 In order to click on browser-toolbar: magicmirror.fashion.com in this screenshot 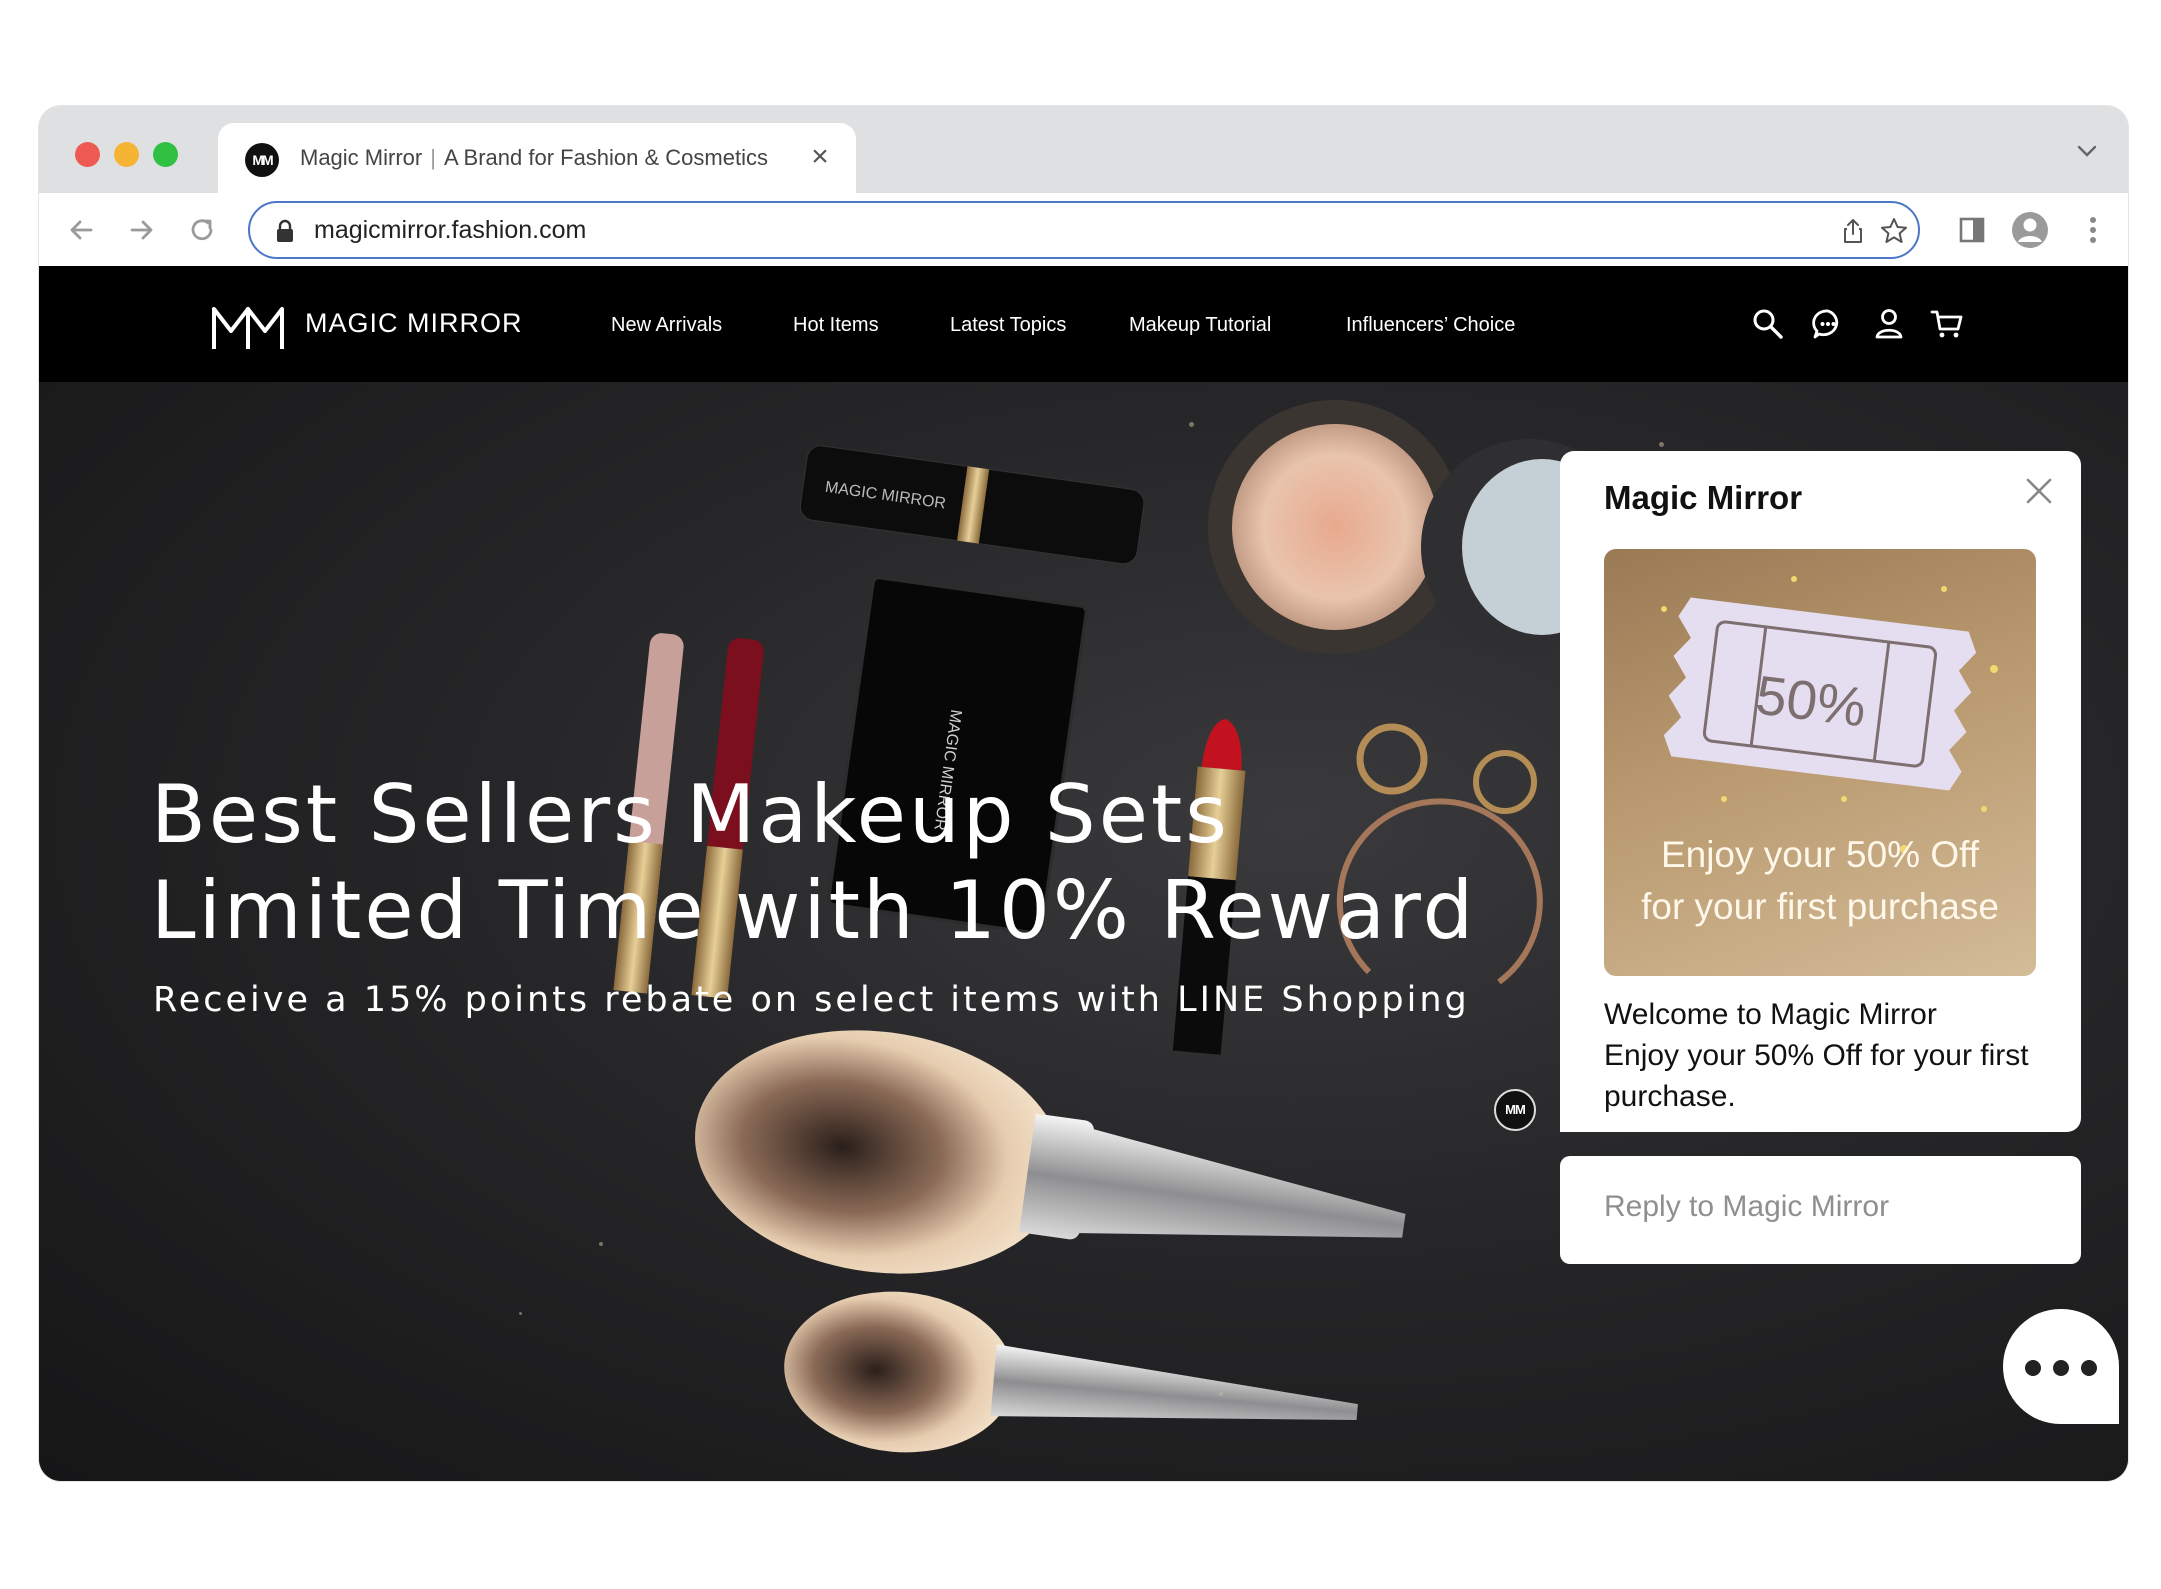, I will do `click(1083, 229)`.